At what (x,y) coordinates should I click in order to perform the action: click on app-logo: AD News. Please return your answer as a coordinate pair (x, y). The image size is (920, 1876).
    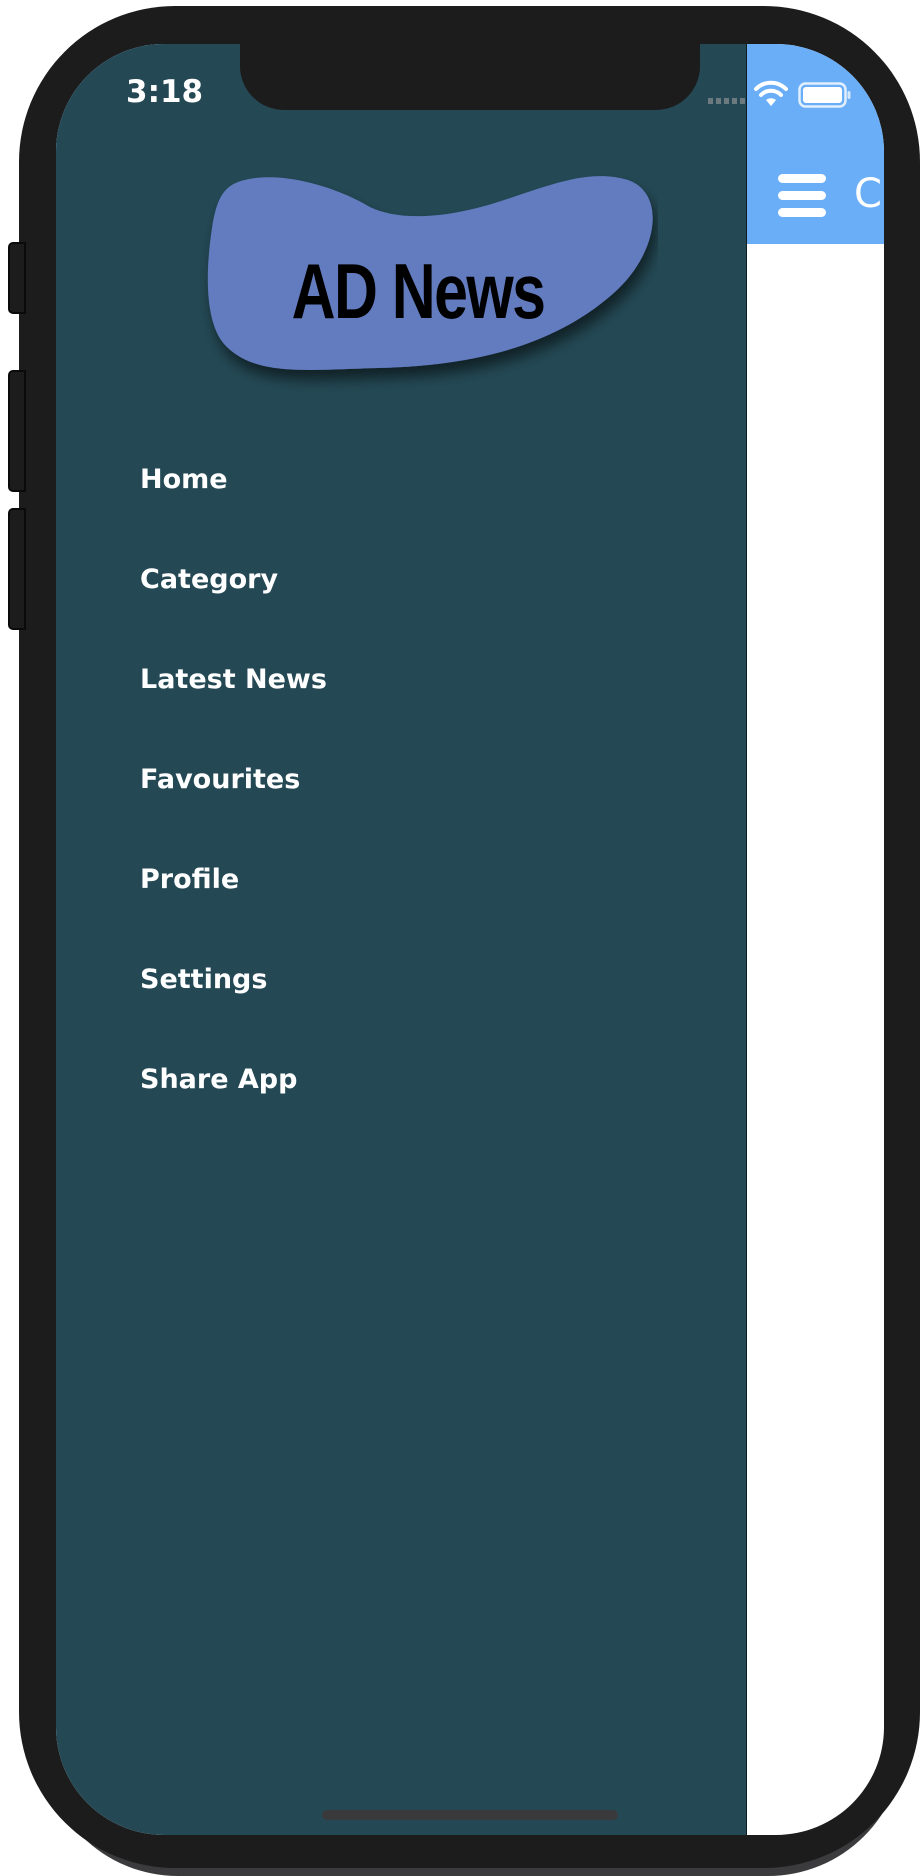
    Looking at the image, I should click on (428, 283).